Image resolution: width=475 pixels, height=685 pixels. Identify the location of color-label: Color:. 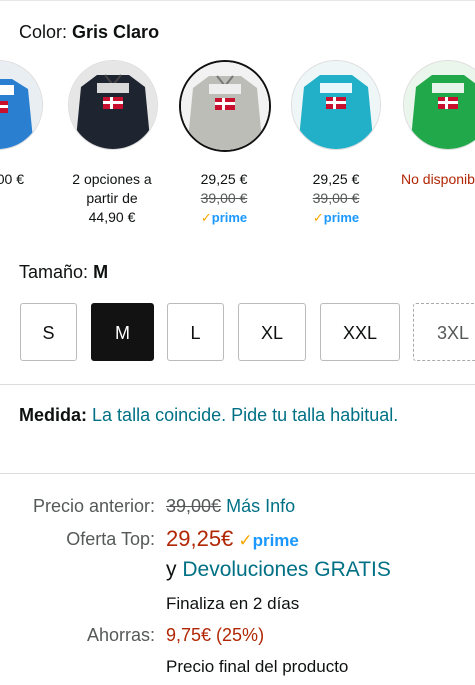
(43, 32).